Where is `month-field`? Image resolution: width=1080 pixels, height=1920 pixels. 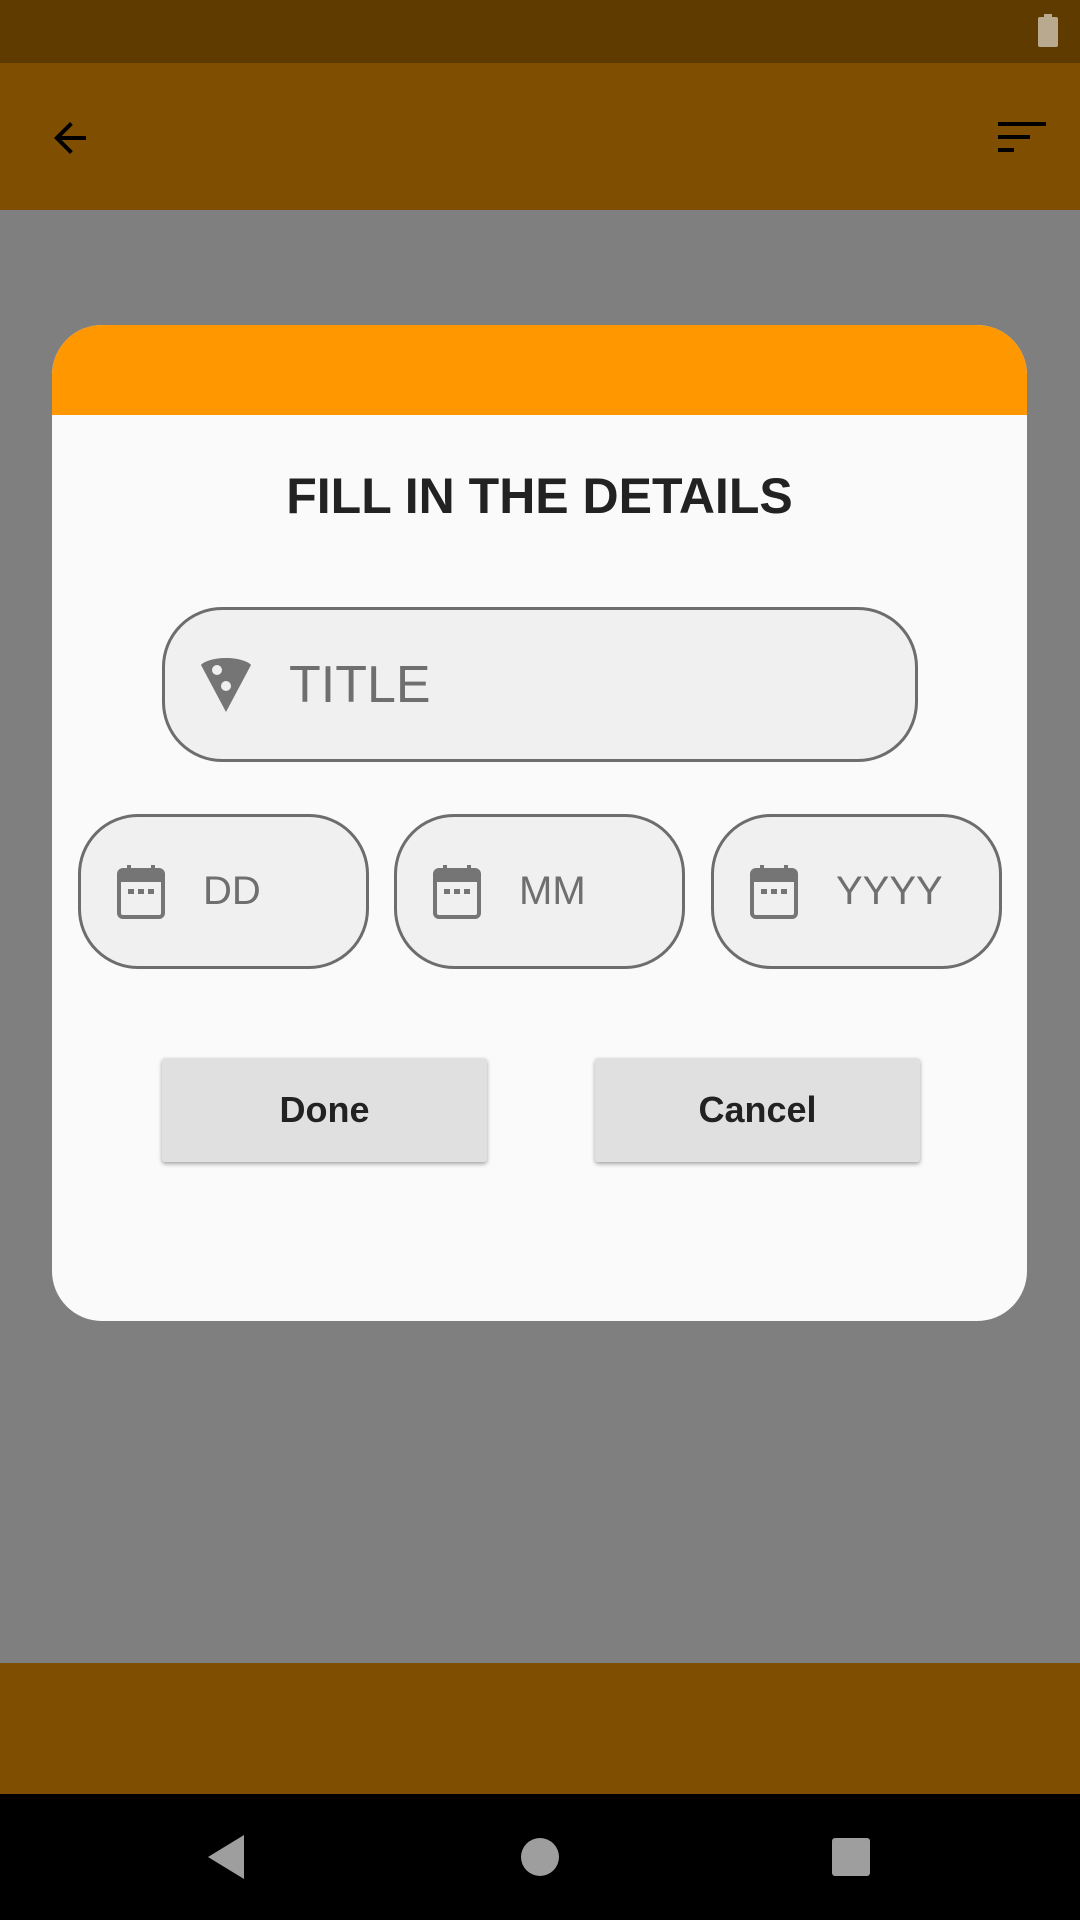 month-field is located at coordinates (539, 891).